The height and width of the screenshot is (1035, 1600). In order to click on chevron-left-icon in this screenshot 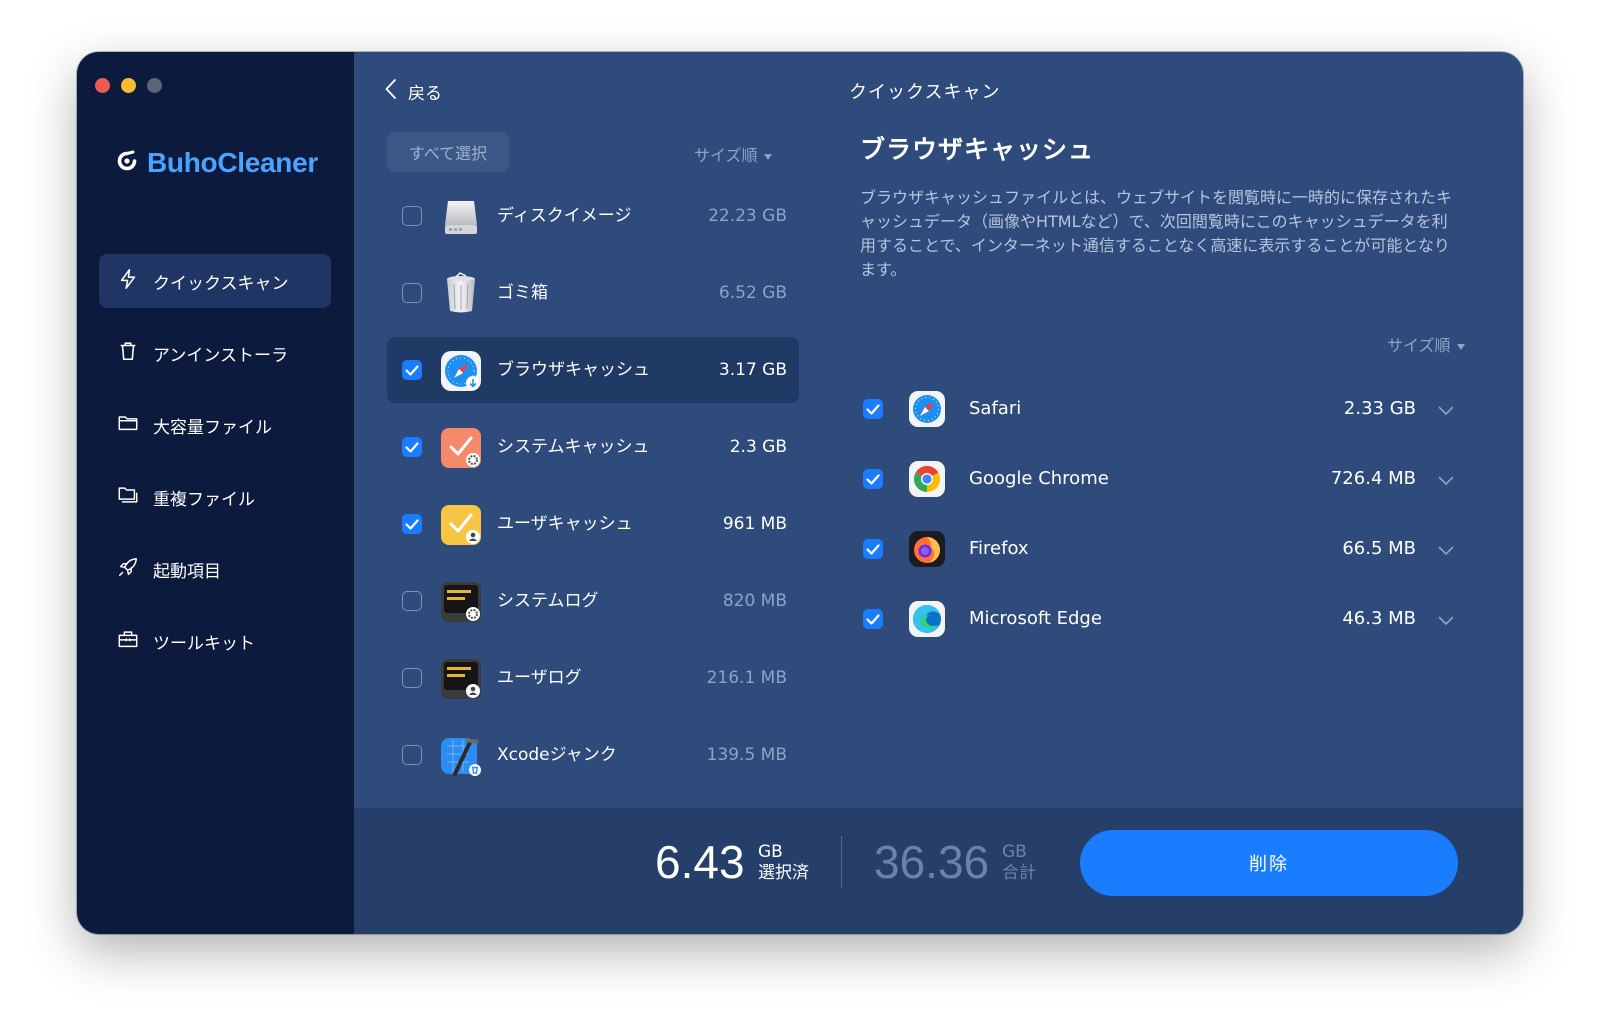, I will do `click(391, 91)`.